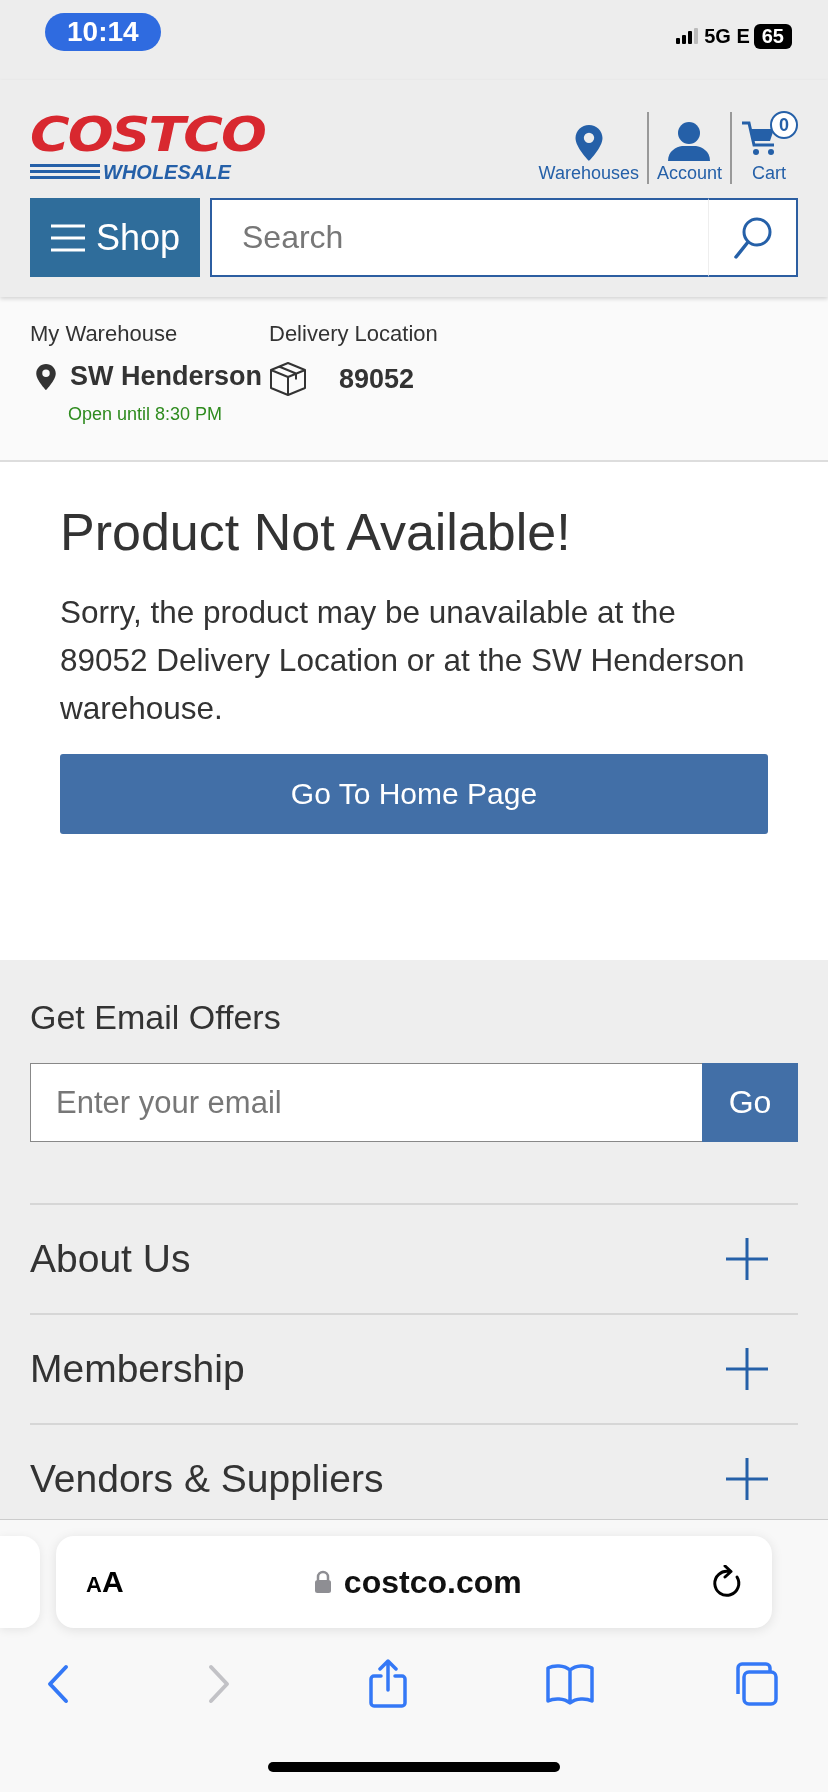 The height and width of the screenshot is (1792, 828). Describe the element at coordinates (784, 125) in the screenshot. I see `cart-count: 0` at that location.